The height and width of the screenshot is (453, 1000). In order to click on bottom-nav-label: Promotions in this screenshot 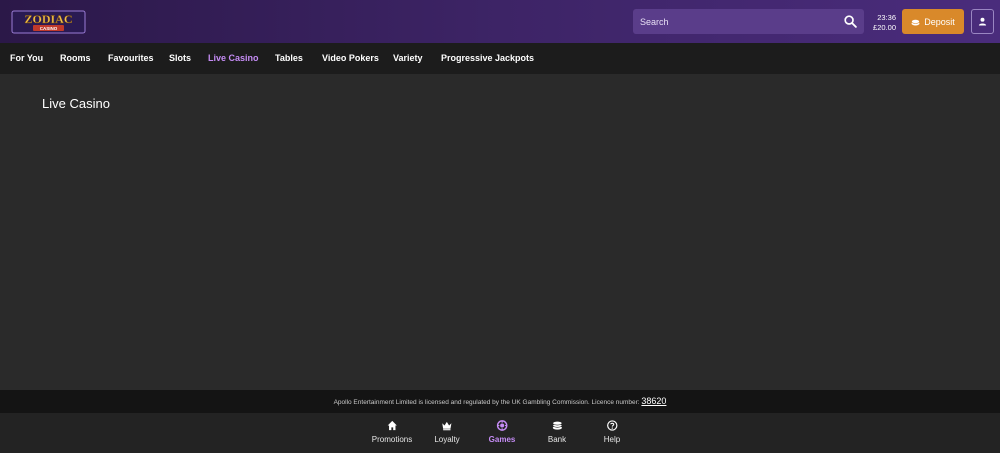, I will do `click(392, 439)`.